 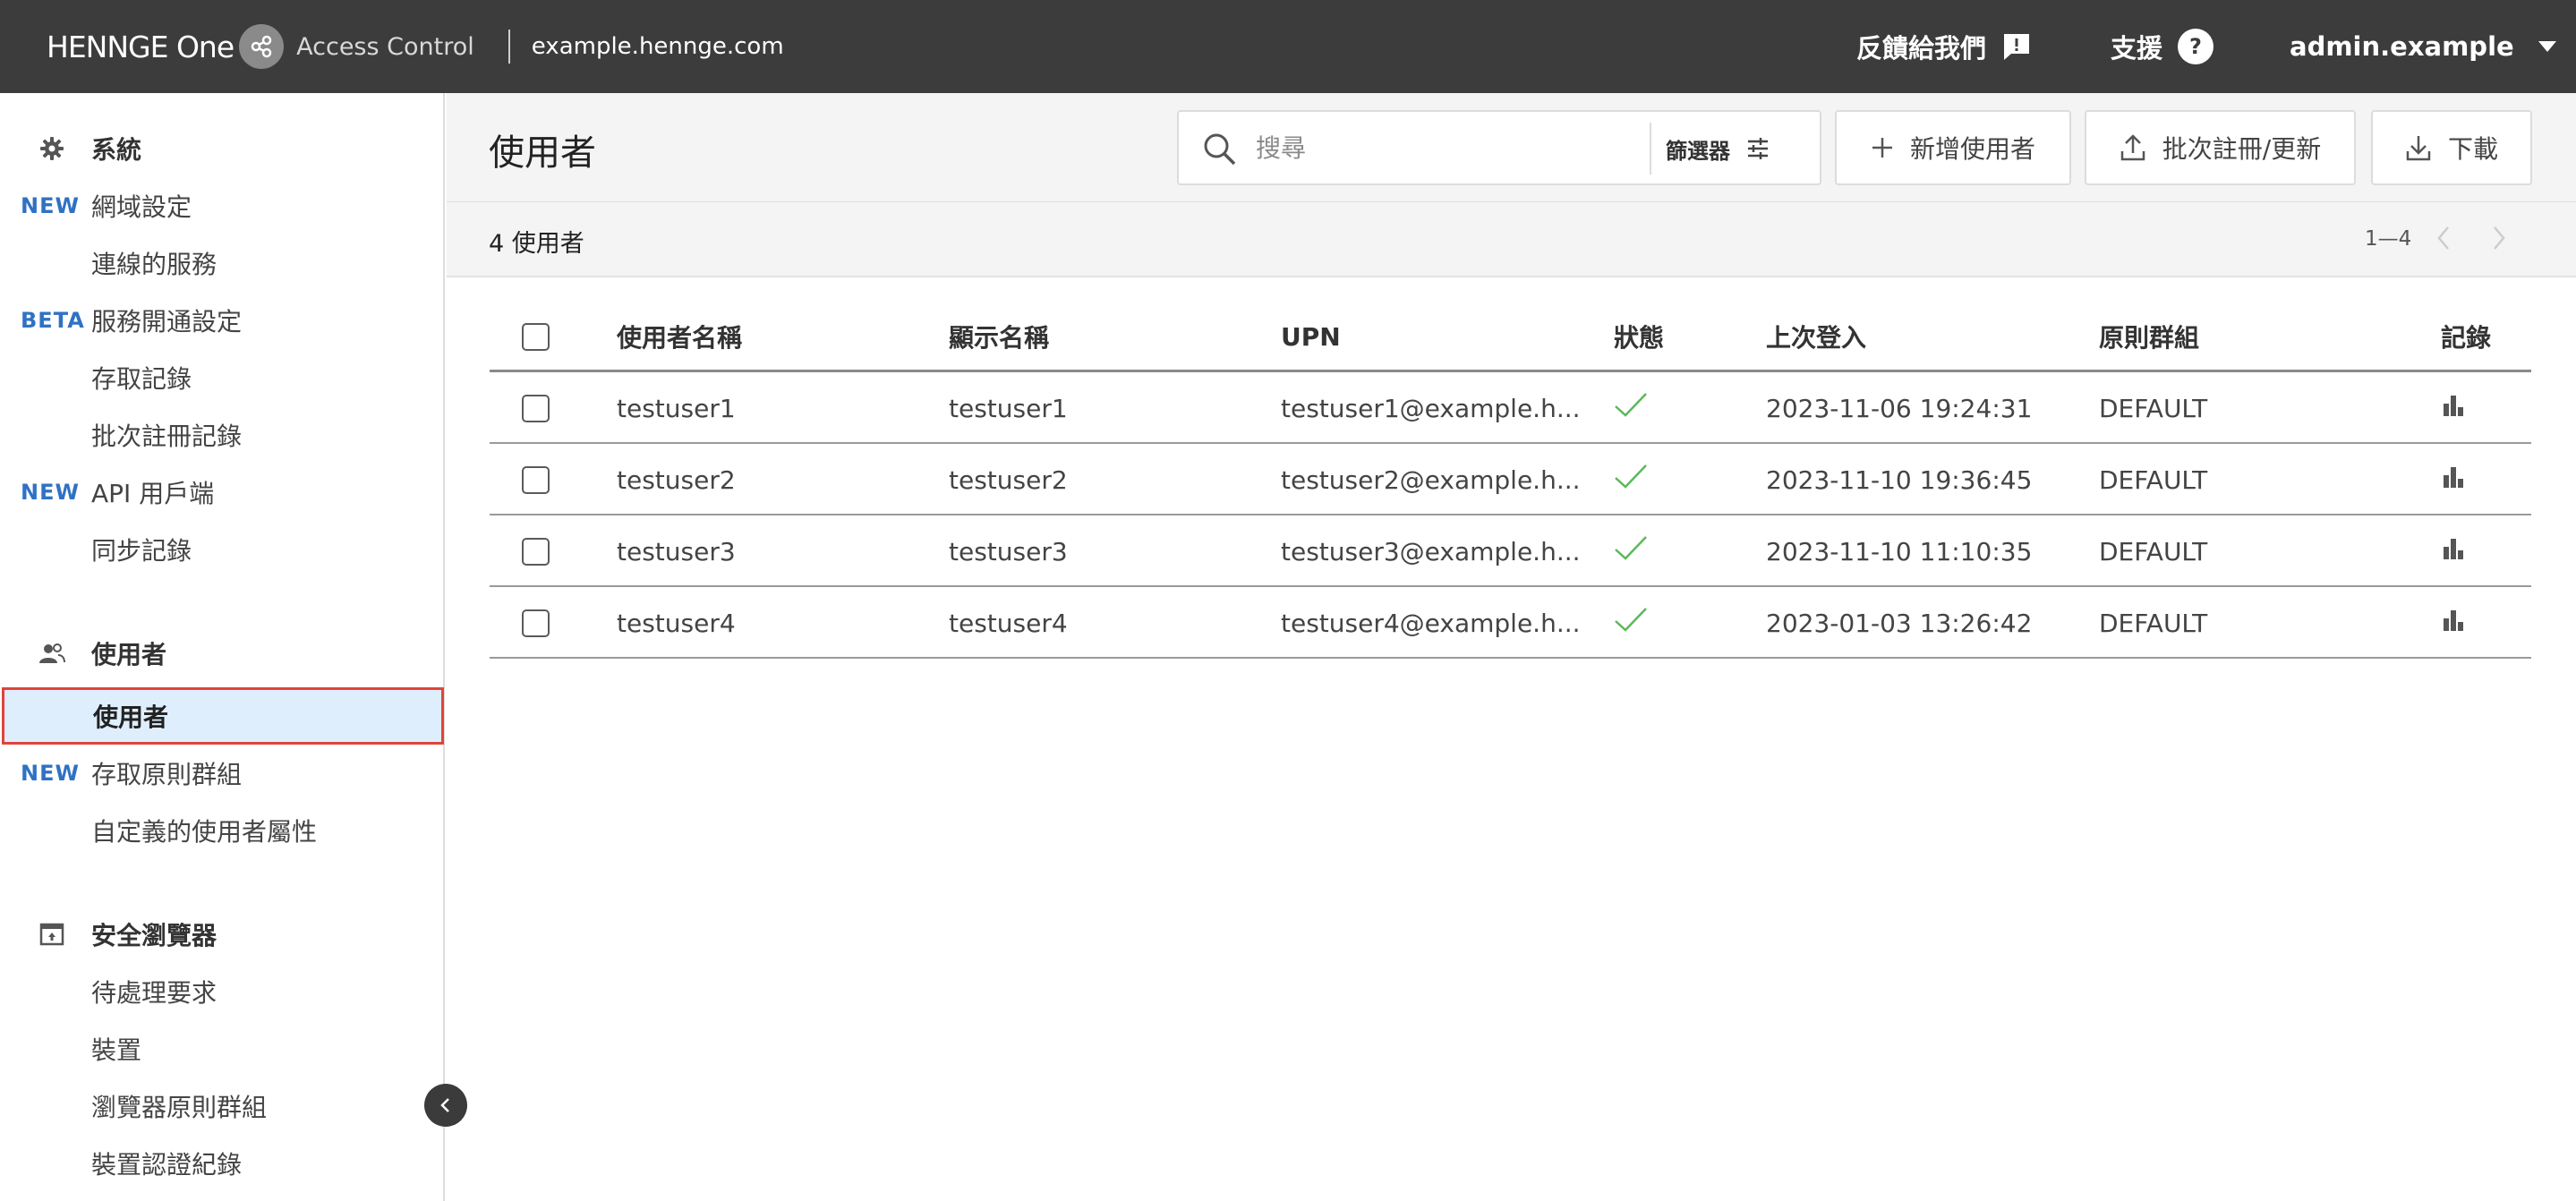 I want to click on sidebar-item-label: 服務開通設定, so click(x=167, y=321).